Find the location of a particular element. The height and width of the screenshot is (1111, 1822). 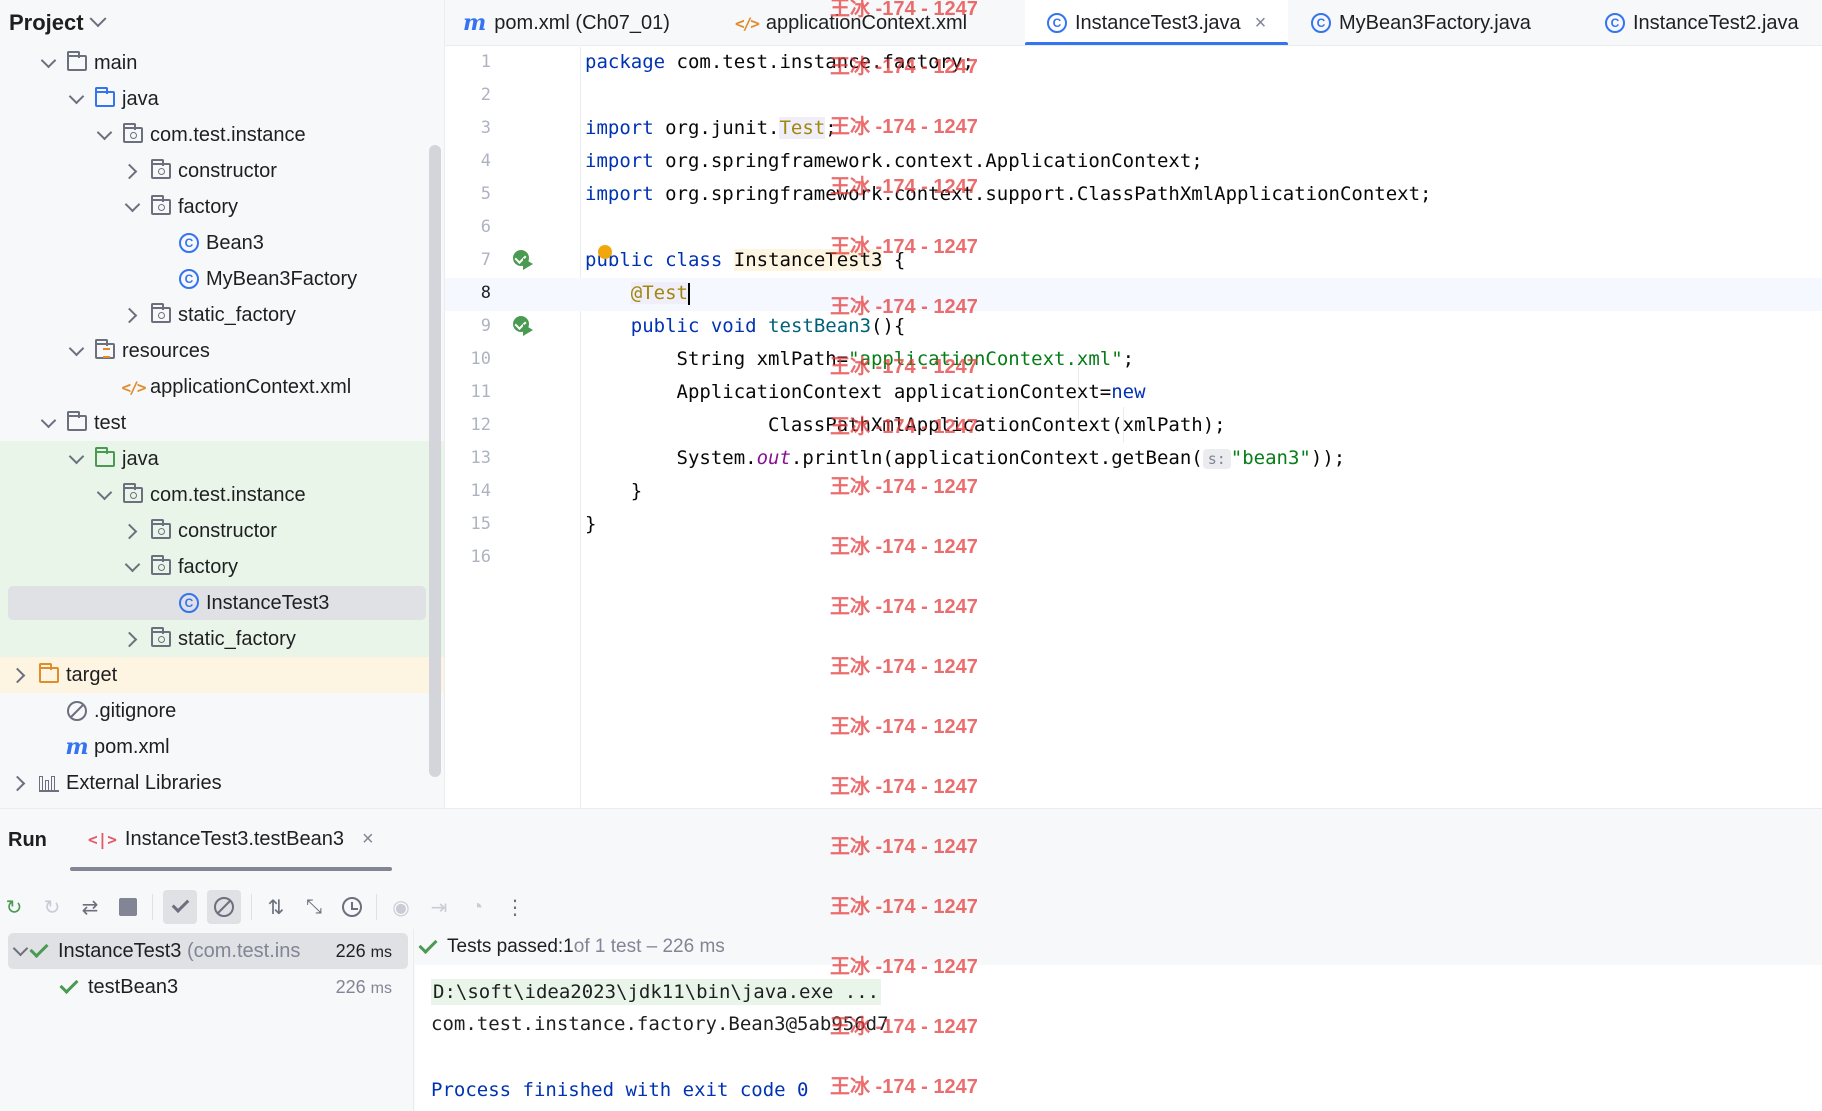

sort-by-duration-icon: ⤡ is located at coordinates (314, 907).